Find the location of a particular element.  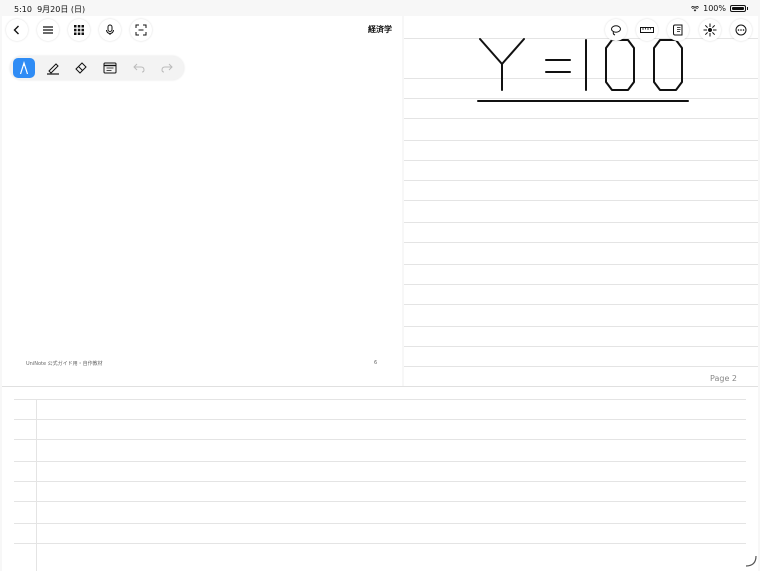

undo-icon is located at coordinates (139, 68).